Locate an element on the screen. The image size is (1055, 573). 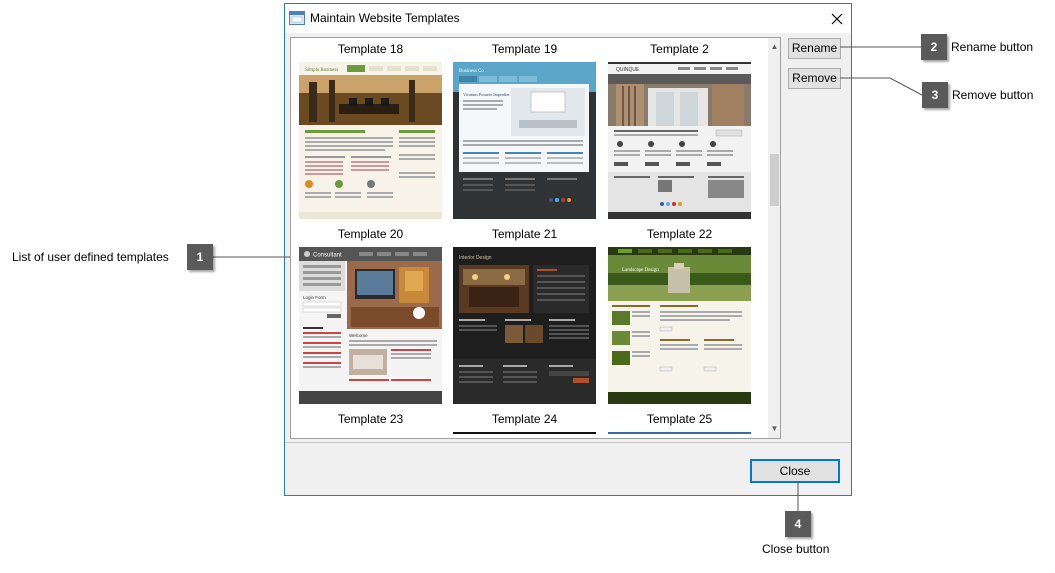
callout-3-badge: 3 is located at coordinates (935, 95).